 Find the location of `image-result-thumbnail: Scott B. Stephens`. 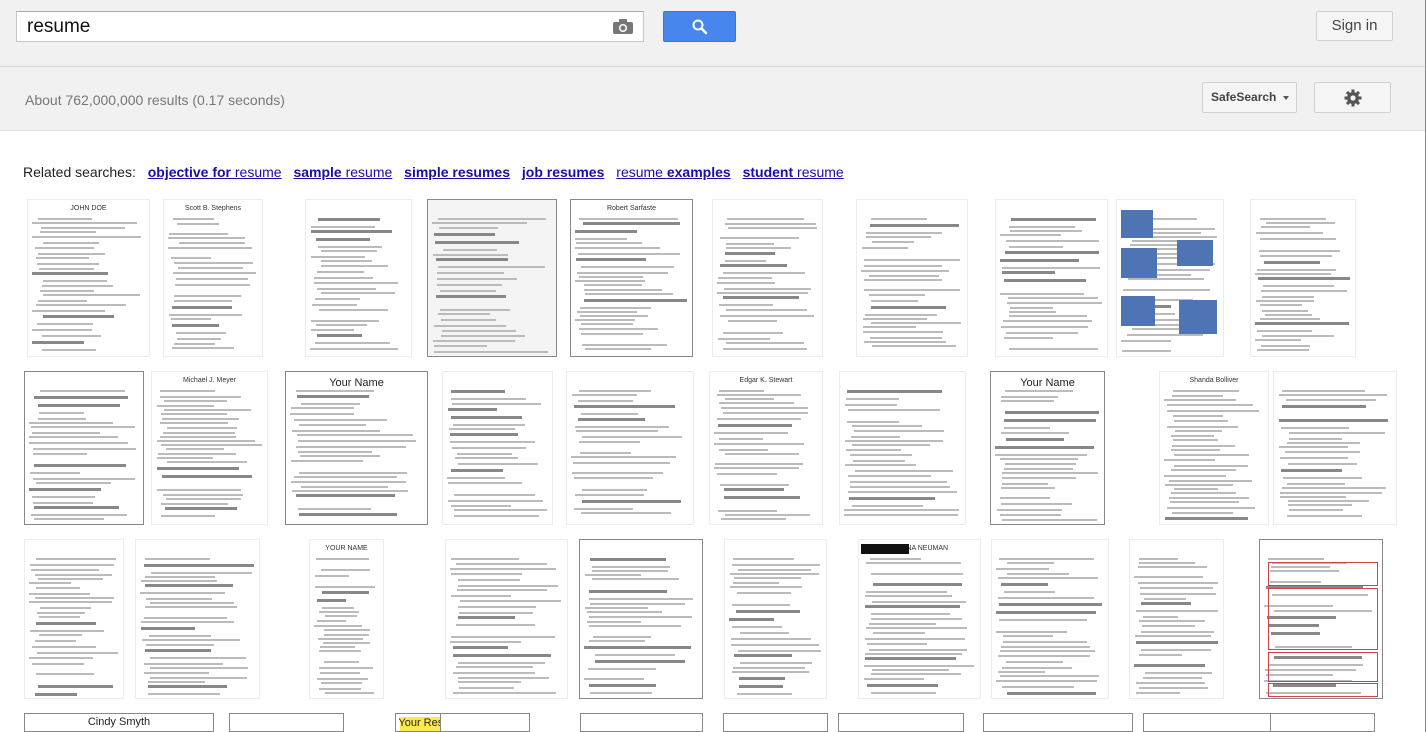

image-result-thumbnail: Scott B. Stephens is located at coordinates (213, 278).